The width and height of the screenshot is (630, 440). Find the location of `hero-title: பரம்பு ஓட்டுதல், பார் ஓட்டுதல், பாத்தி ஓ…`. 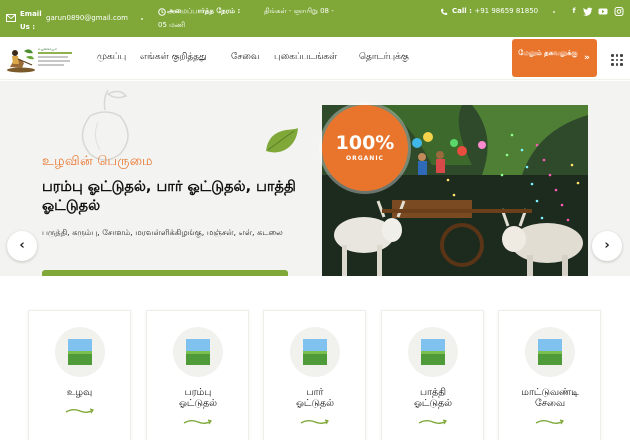

hero-title: பரம்பு ஓட்டுதல், பார் ஓட்டுதல், பாத்தி ஓ… is located at coordinates (169, 196).